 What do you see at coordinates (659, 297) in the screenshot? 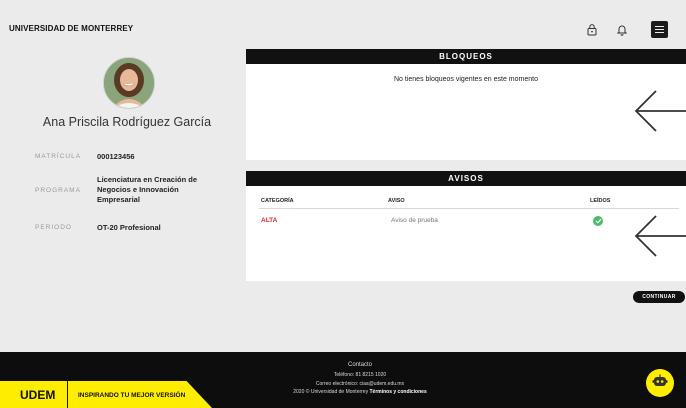
I see `continue-button: CONTINUAR` at bounding box center [659, 297].